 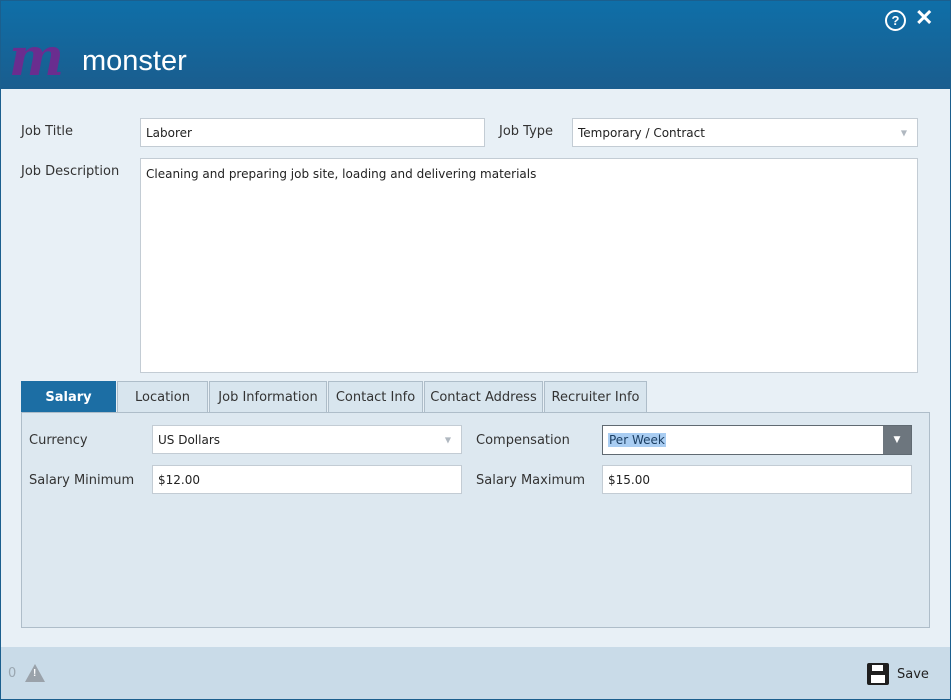 I want to click on salary-maximum-value: $15.00, so click(x=629, y=479).